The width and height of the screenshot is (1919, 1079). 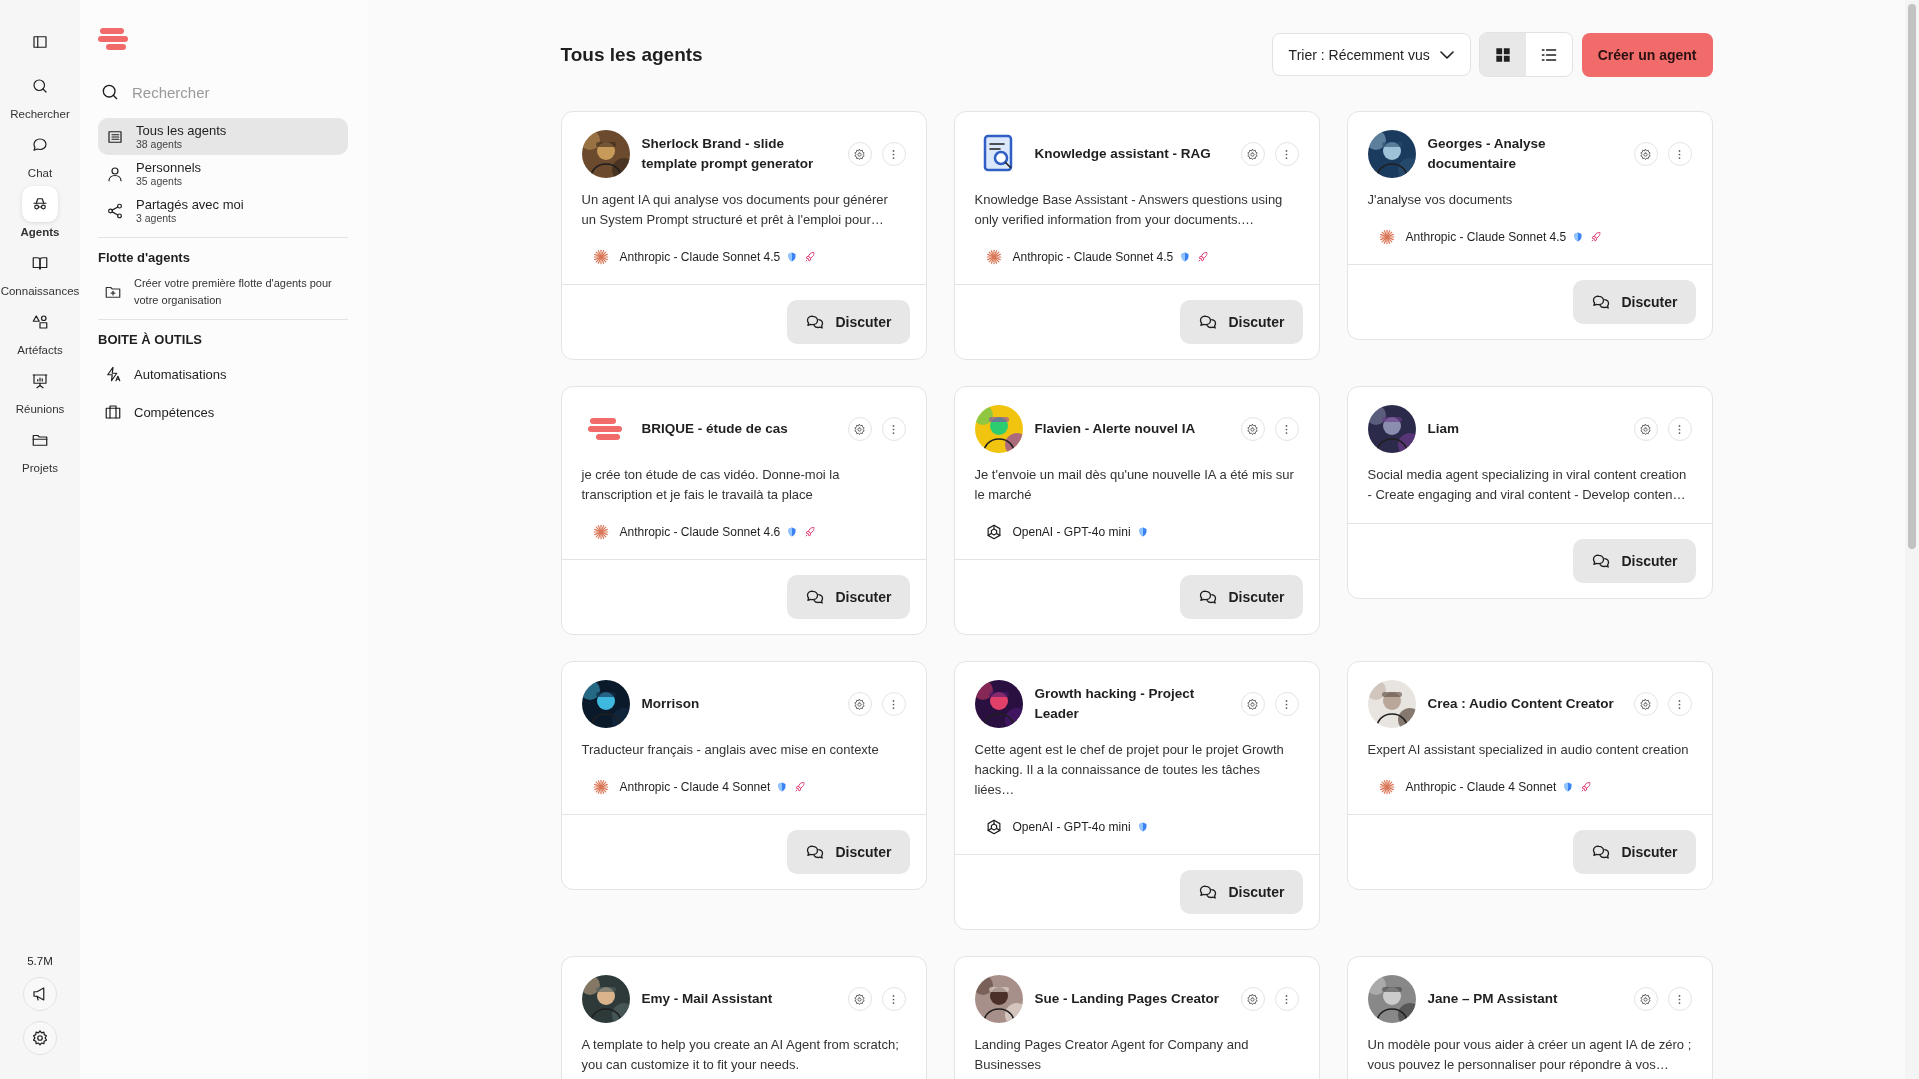 What do you see at coordinates (1493, 999) in the screenshot?
I see `agent-name: Jane – PM Assistant` at bounding box center [1493, 999].